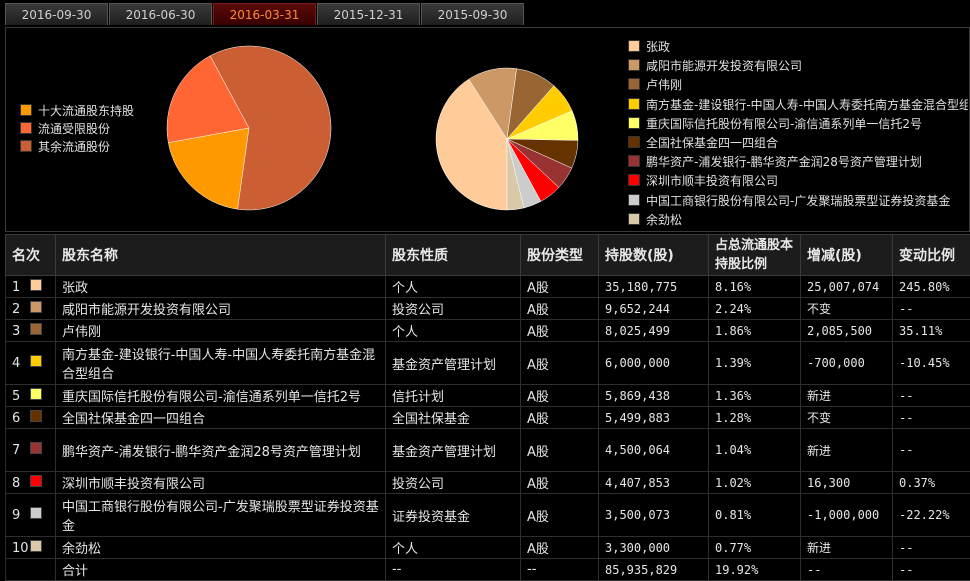 The image size is (970, 581). Describe the element at coordinates (847, 570) in the screenshot. I see `total-change: --` at that location.